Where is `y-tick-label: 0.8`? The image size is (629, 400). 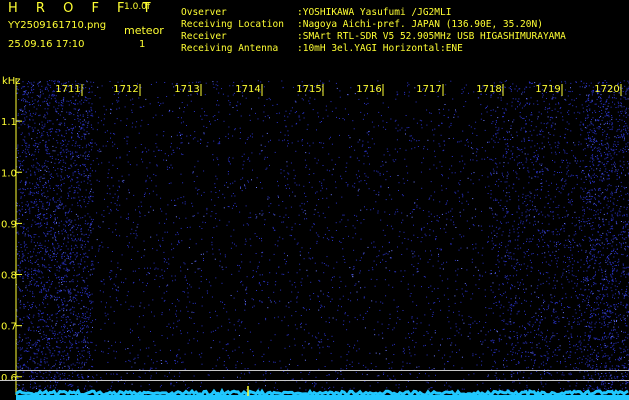
y-tick-label: 0.8 is located at coordinates (9, 276).